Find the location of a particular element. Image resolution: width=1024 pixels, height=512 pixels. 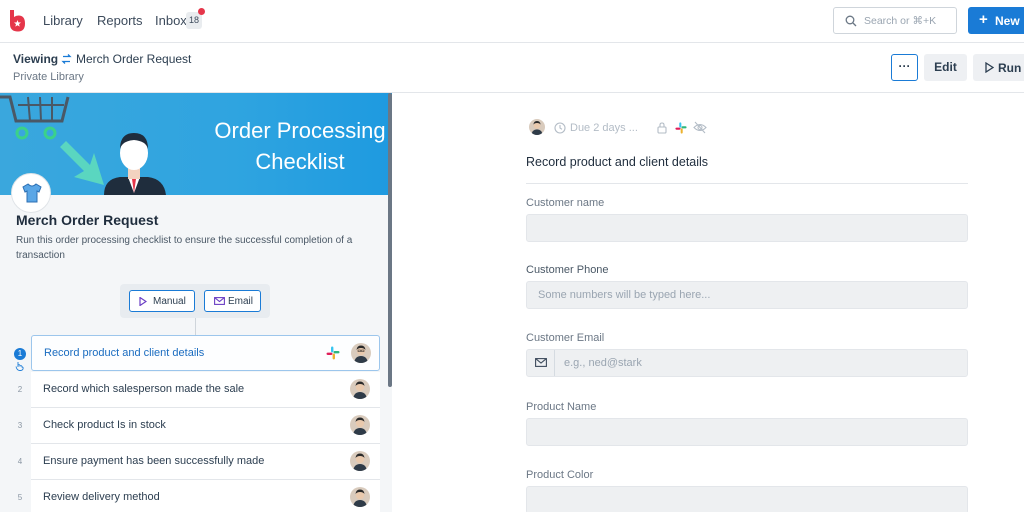

trigger-panel: Manual Email is located at coordinates (195, 301).